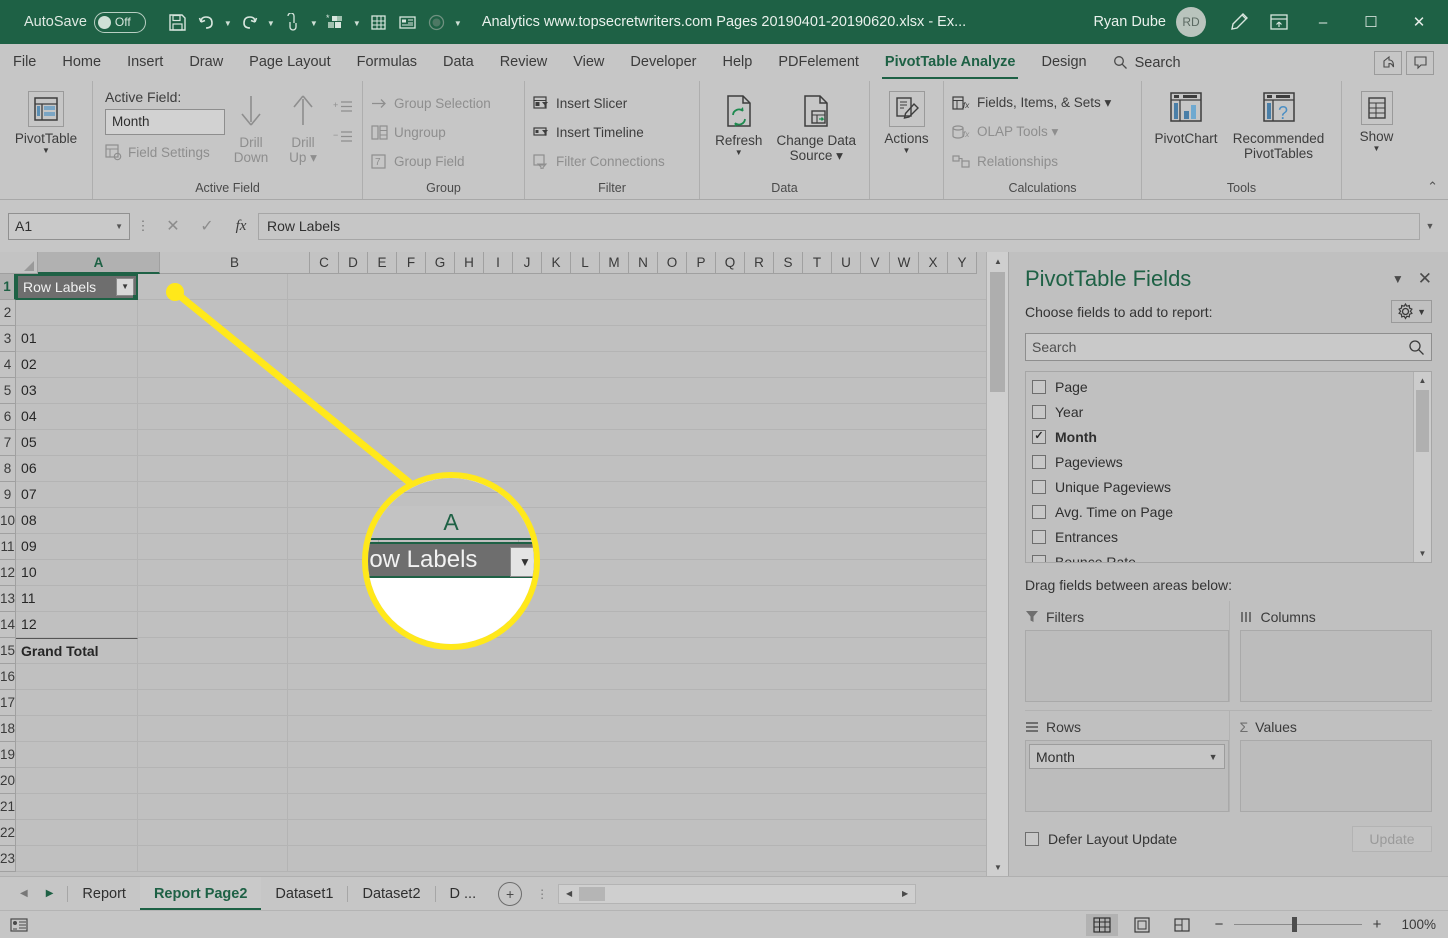 This screenshot has height=938, width=1448. What do you see at coordinates (241, 226) in the screenshot?
I see `insert-function-button: fx` at bounding box center [241, 226].